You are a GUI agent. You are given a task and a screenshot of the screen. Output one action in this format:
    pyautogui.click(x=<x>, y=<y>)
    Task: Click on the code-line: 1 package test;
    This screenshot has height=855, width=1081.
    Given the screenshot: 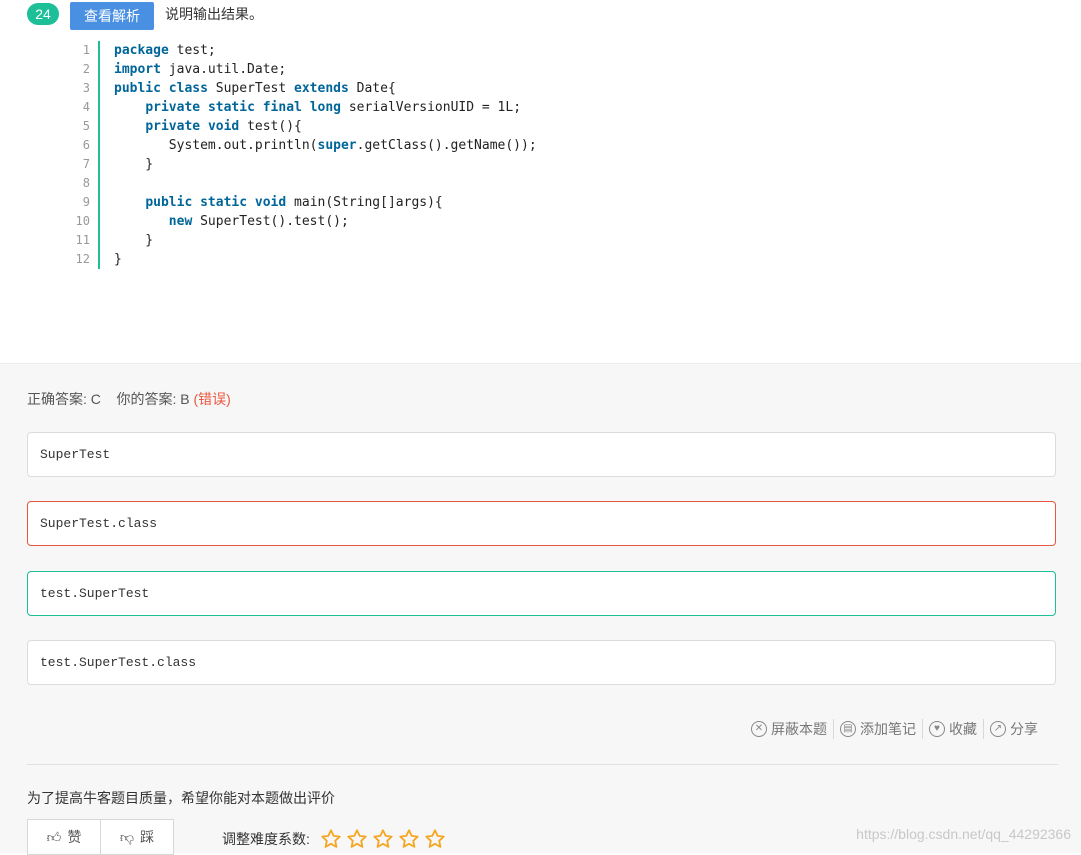 What is the action you would take?
    pyautogui.click(x=303, y=50)
    